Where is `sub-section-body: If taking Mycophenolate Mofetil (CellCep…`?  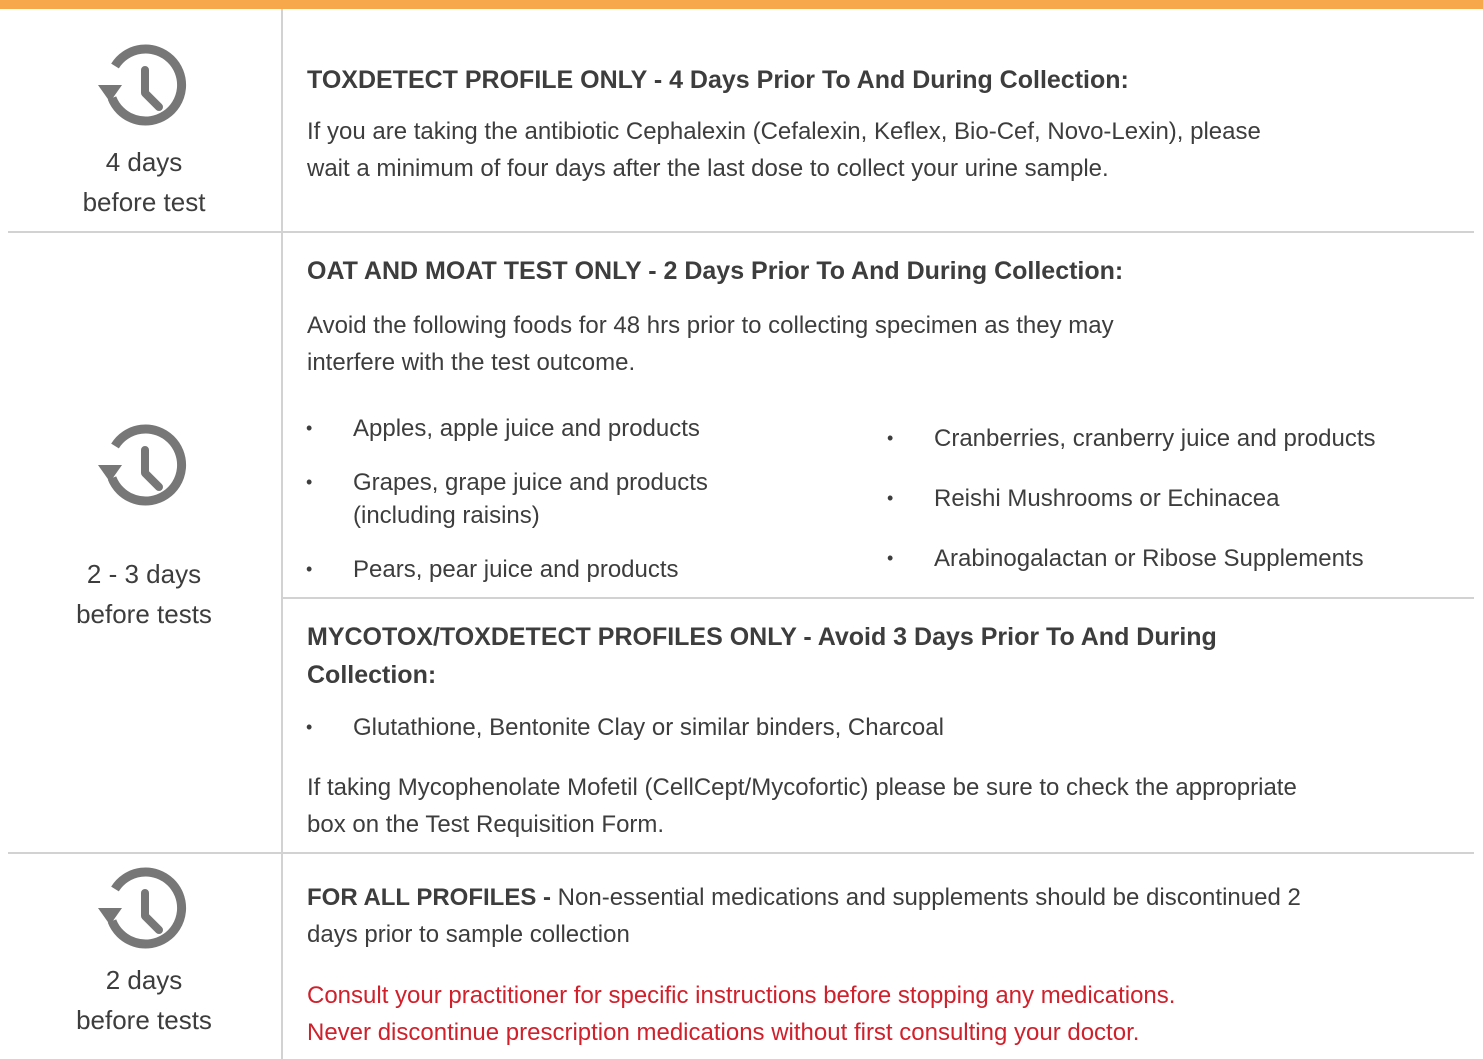
sub-section-body: If taking Mycophenolate Mofetil (CellCep… is located at coordinates (802, 806).